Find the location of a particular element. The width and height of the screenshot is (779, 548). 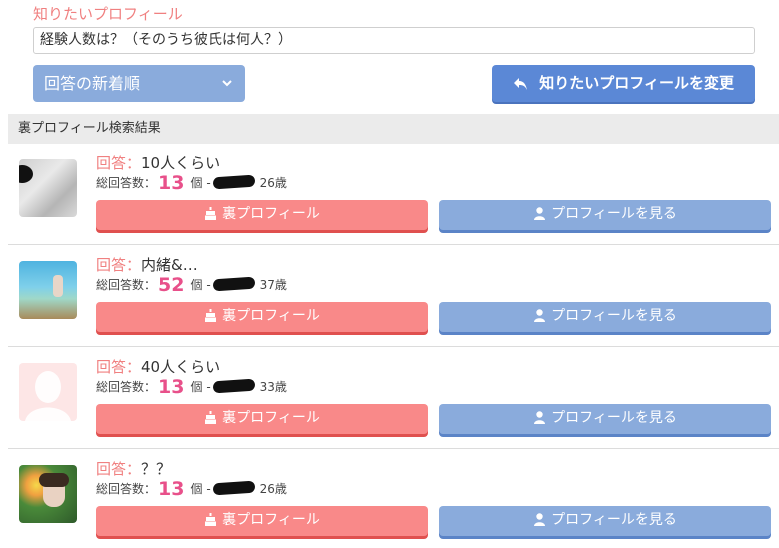

profile-section-label: 知りたいプロフィール is located at coordinates (108, 14).